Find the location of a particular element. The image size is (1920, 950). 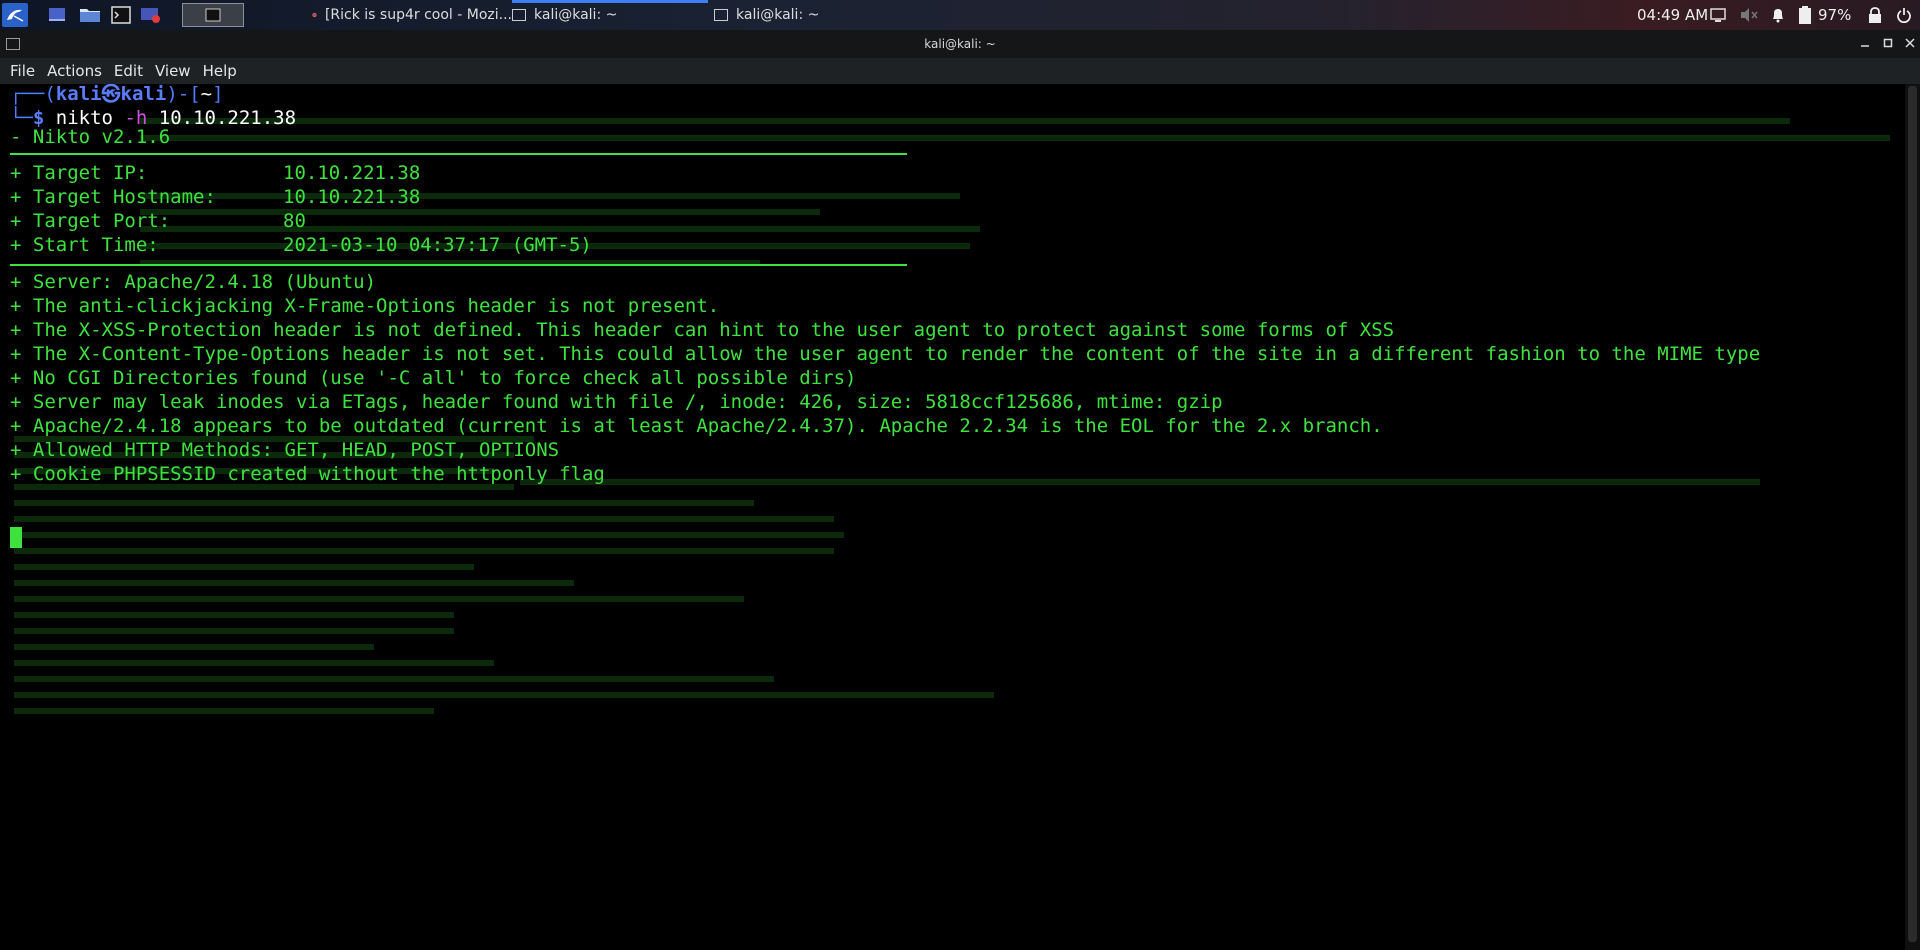

menu-bar: File Actions Edit View Help is located at coordinates (960, 71).